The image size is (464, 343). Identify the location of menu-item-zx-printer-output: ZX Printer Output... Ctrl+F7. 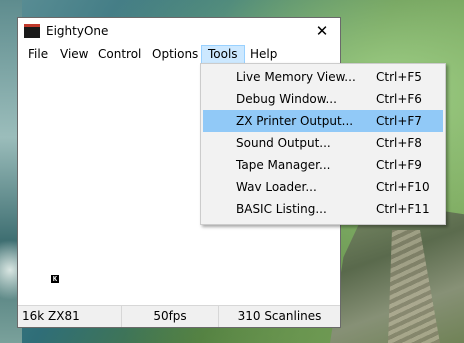
(323, 121).